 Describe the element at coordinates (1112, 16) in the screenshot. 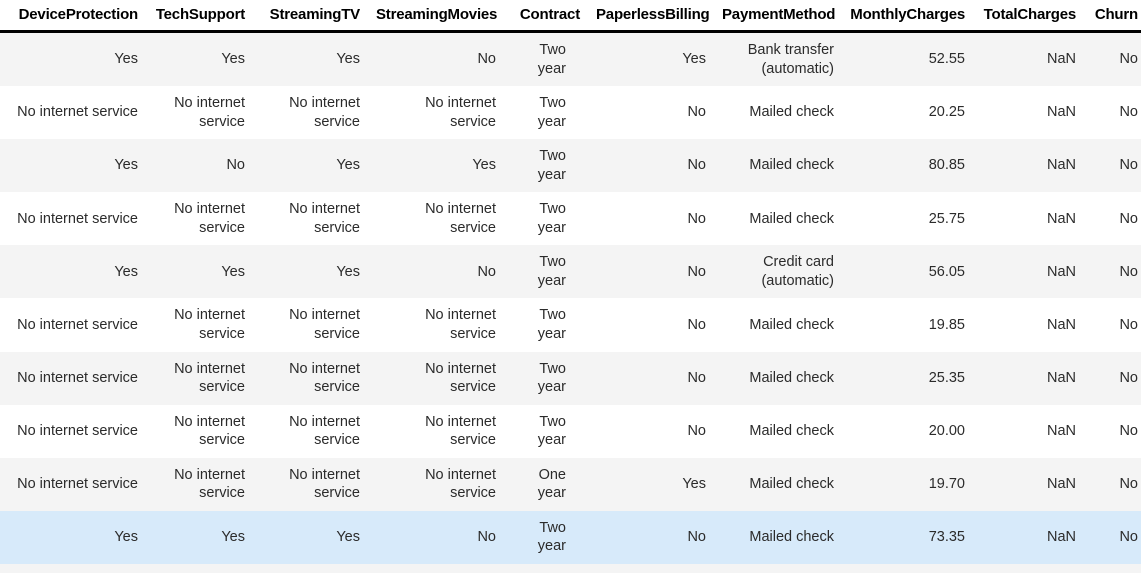

I see `column-header-churn: Churn` at that location.